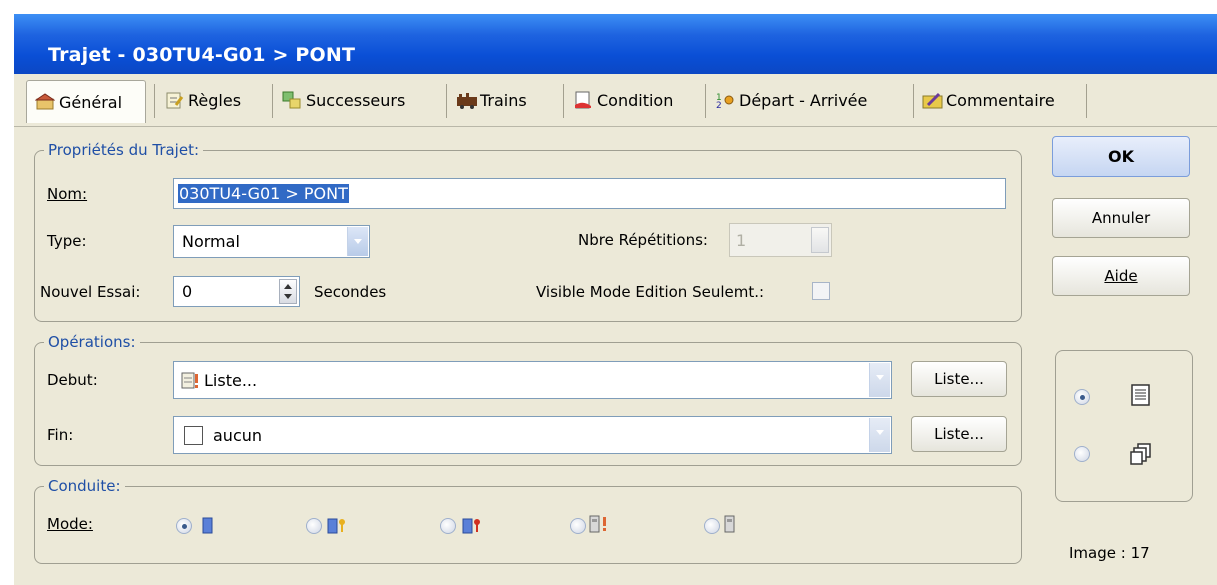 Image resolution: width=1217 pixels, height=585 pixels. Describe the element at coordinates (635, 100) in the screenshot. I see `tab-label: Condition` at that location.